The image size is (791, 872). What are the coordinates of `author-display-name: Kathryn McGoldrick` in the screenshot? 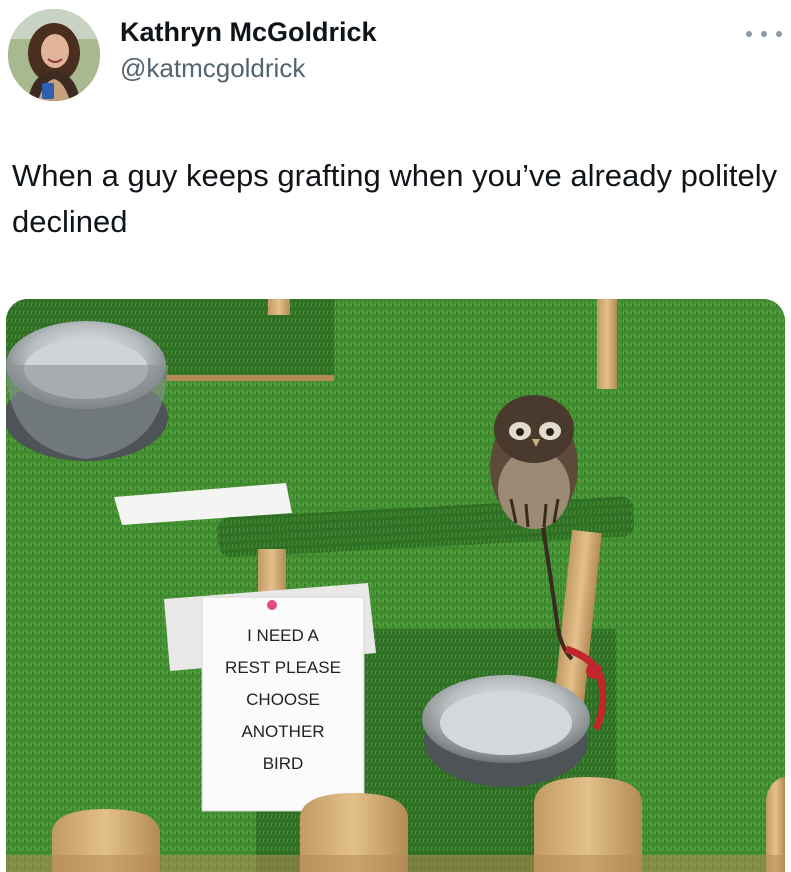 It's located at (248, 32).